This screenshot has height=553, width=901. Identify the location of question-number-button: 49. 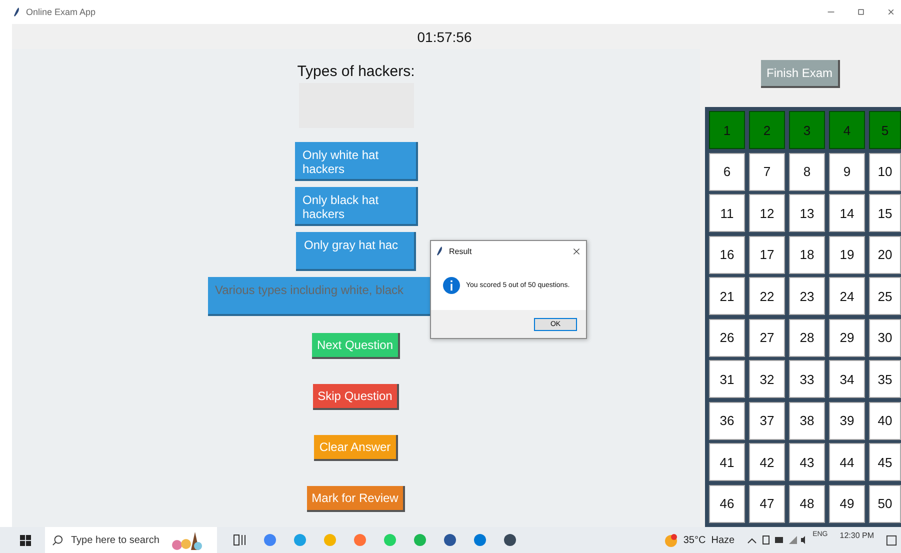
(847, 503).